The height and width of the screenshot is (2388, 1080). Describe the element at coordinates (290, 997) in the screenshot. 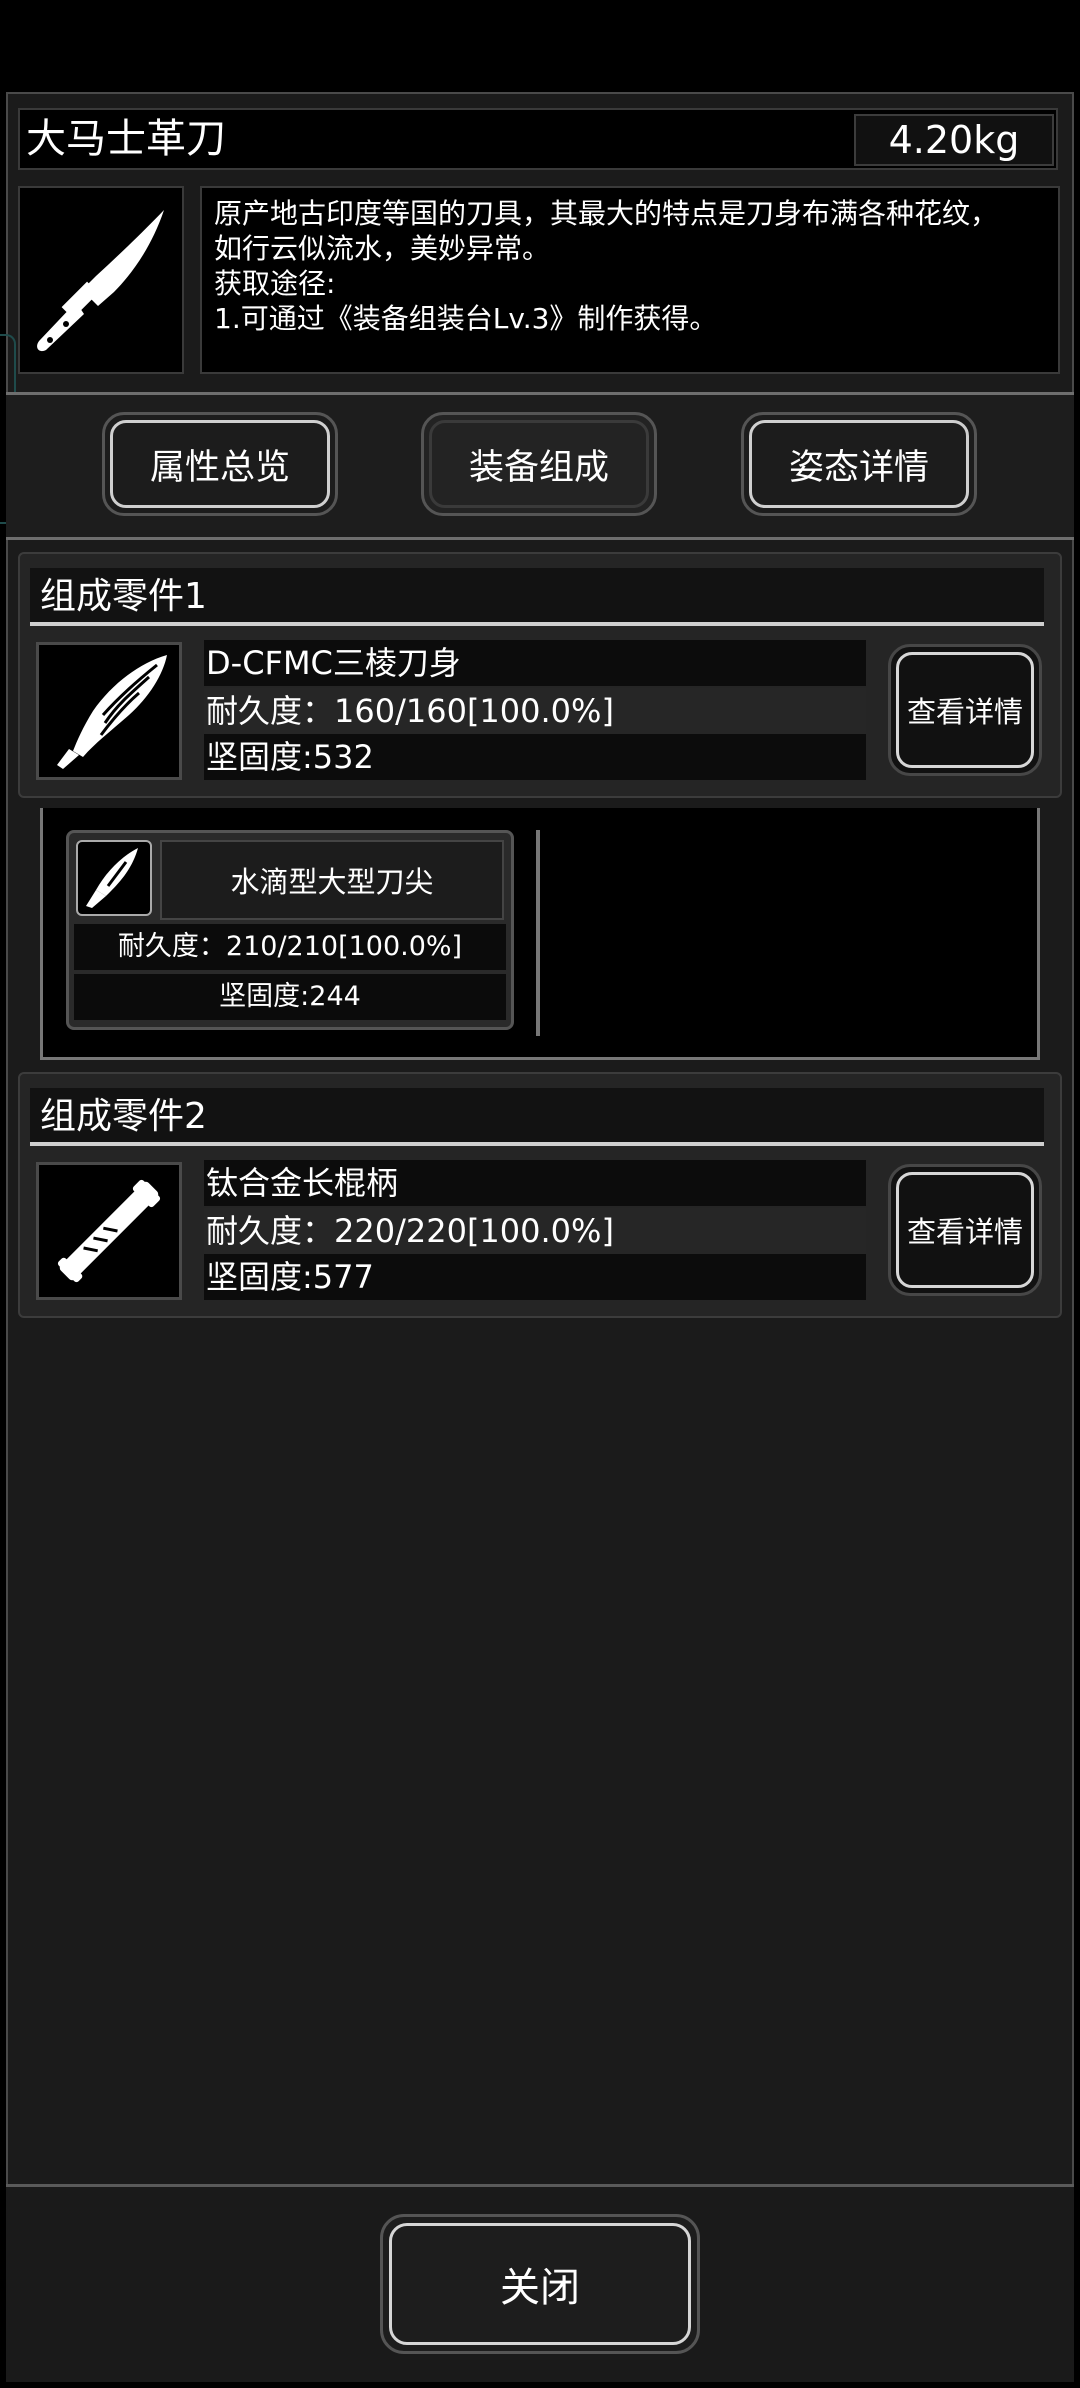

I see `subpart-hardness: 坚固度:244` at that location.